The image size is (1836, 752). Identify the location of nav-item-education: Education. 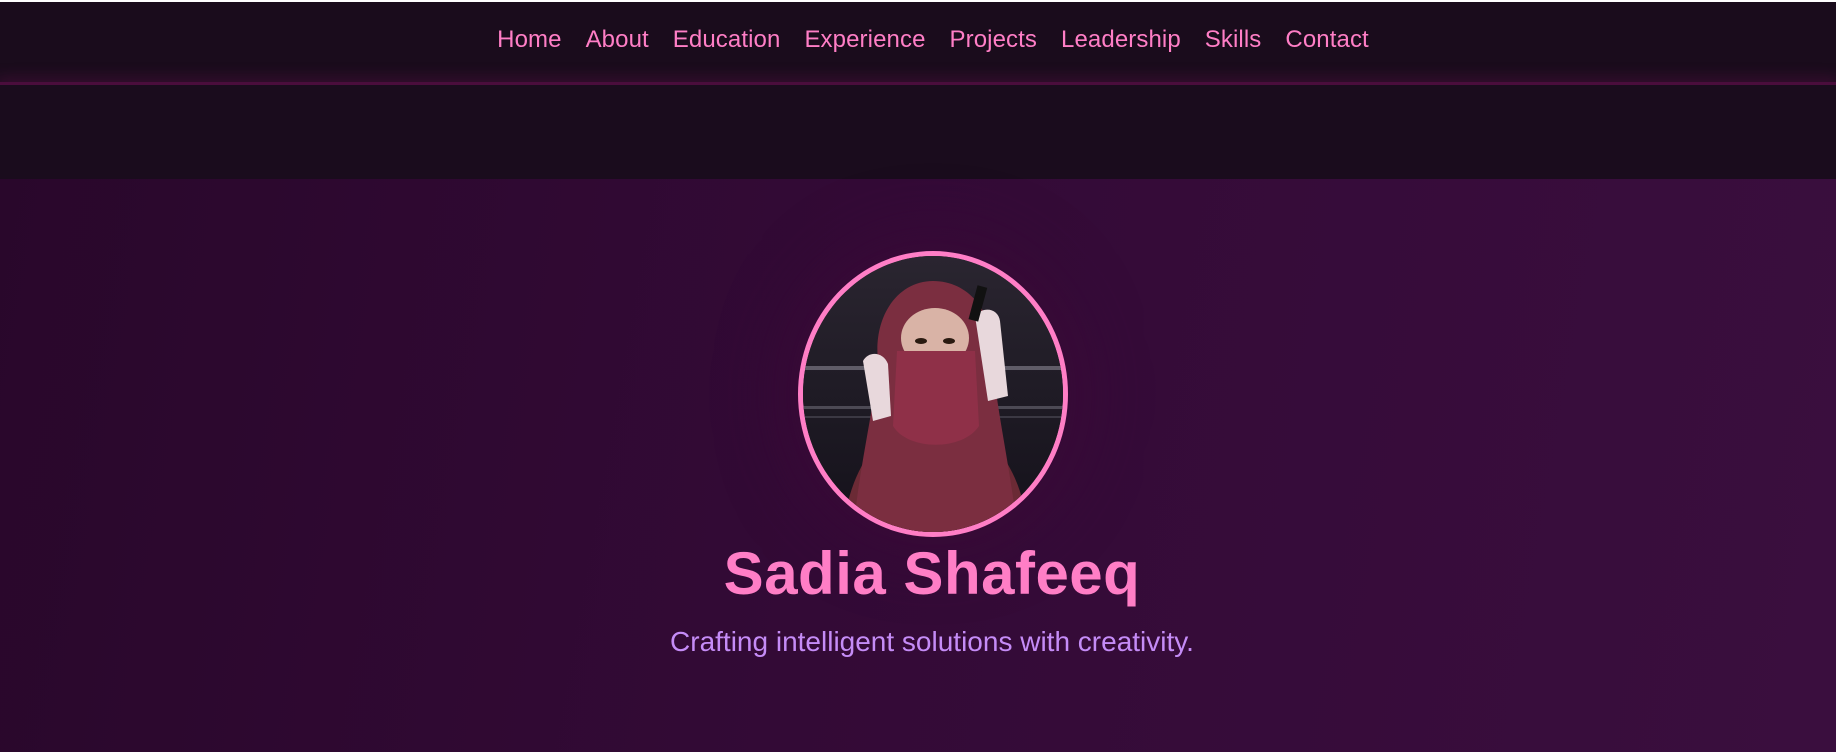
(727, 40).